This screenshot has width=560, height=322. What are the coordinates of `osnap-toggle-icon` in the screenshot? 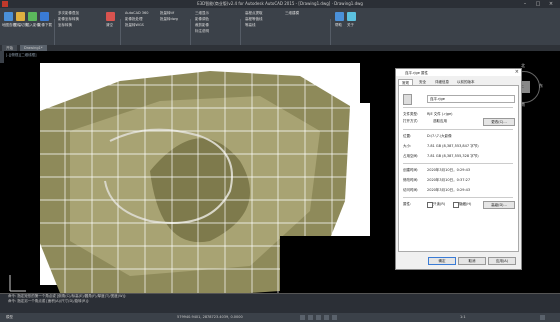 It's located at (334, 317).